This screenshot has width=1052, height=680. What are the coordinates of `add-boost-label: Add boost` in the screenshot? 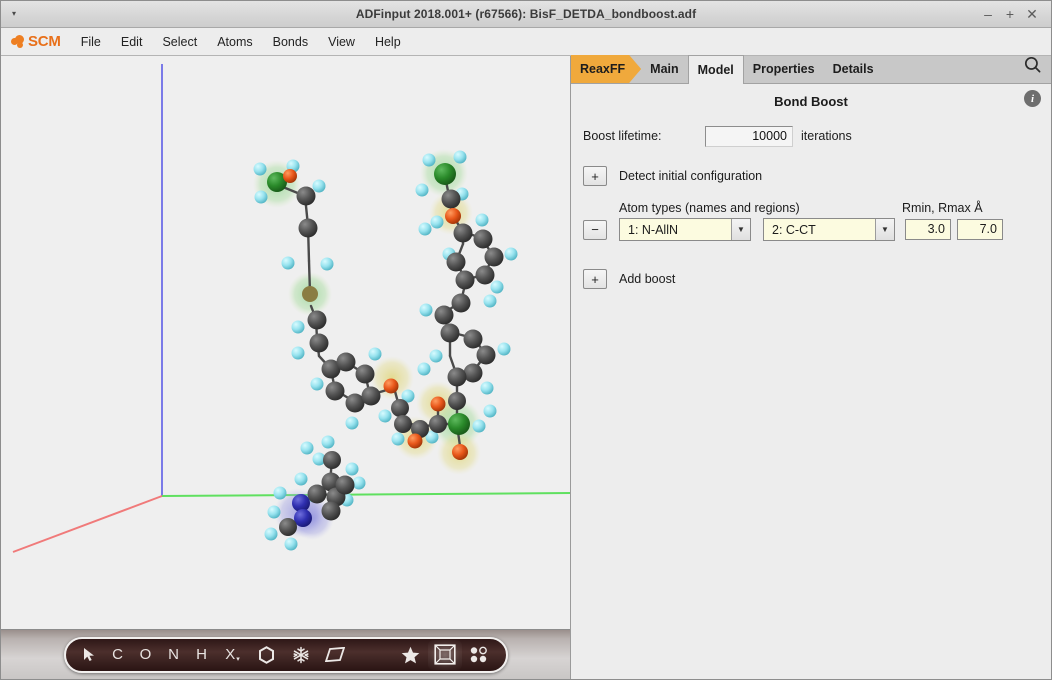 It's located at (647, 279).